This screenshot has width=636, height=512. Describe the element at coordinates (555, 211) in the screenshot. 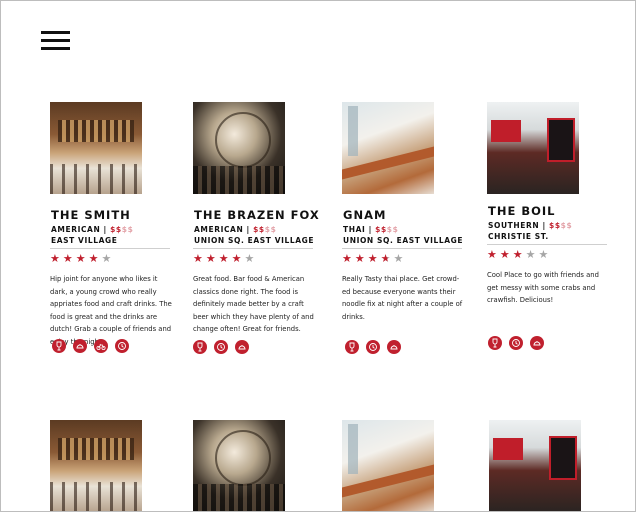

I see `restaurant-name: THE BOIL` at that location.